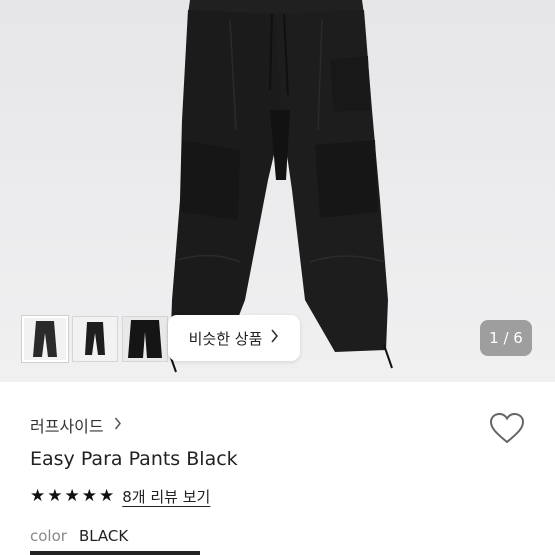 The image size is (555, 555). What do you see at coordinates (120, 496) in the screenshot?
I see `rating-row: ★ ★ ★ ★ ★ 8개 리뷰 보기` at bounding box center [120, 496].